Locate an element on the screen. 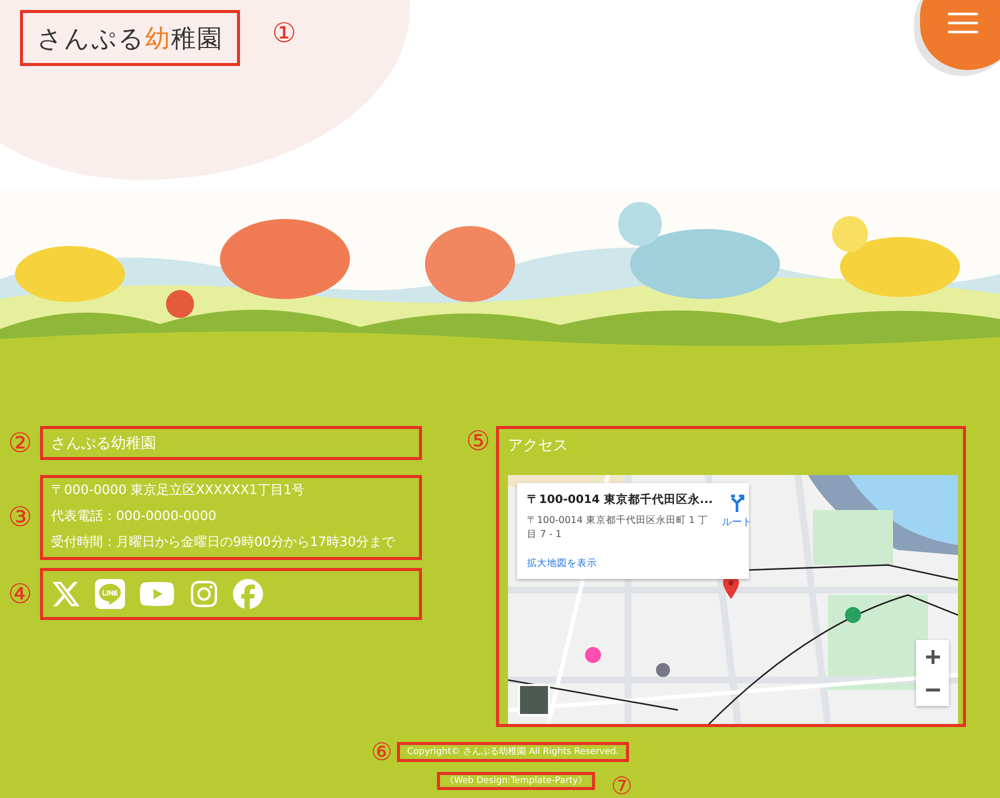 This screenshot has width=1000, height=798. larger-map-link: 拡大地図を表示 is located at coordinates (620, 563).